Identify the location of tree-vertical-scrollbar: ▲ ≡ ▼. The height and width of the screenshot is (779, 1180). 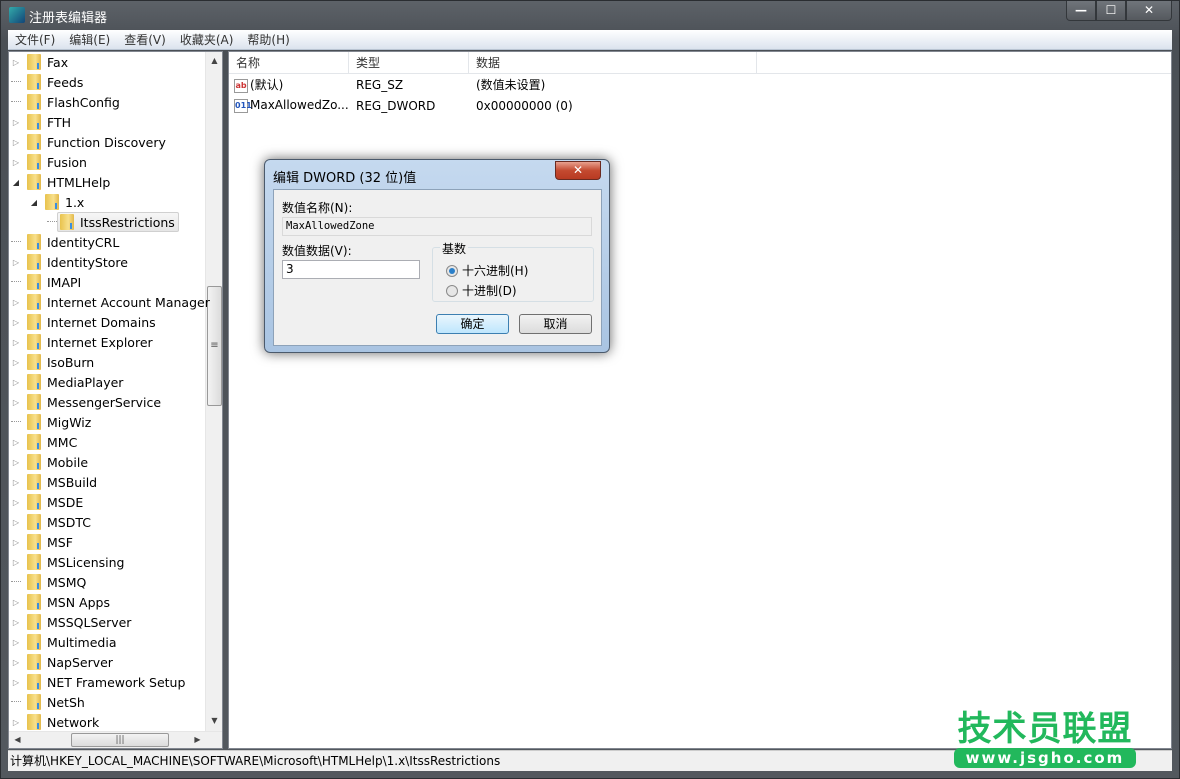
(213, 392).